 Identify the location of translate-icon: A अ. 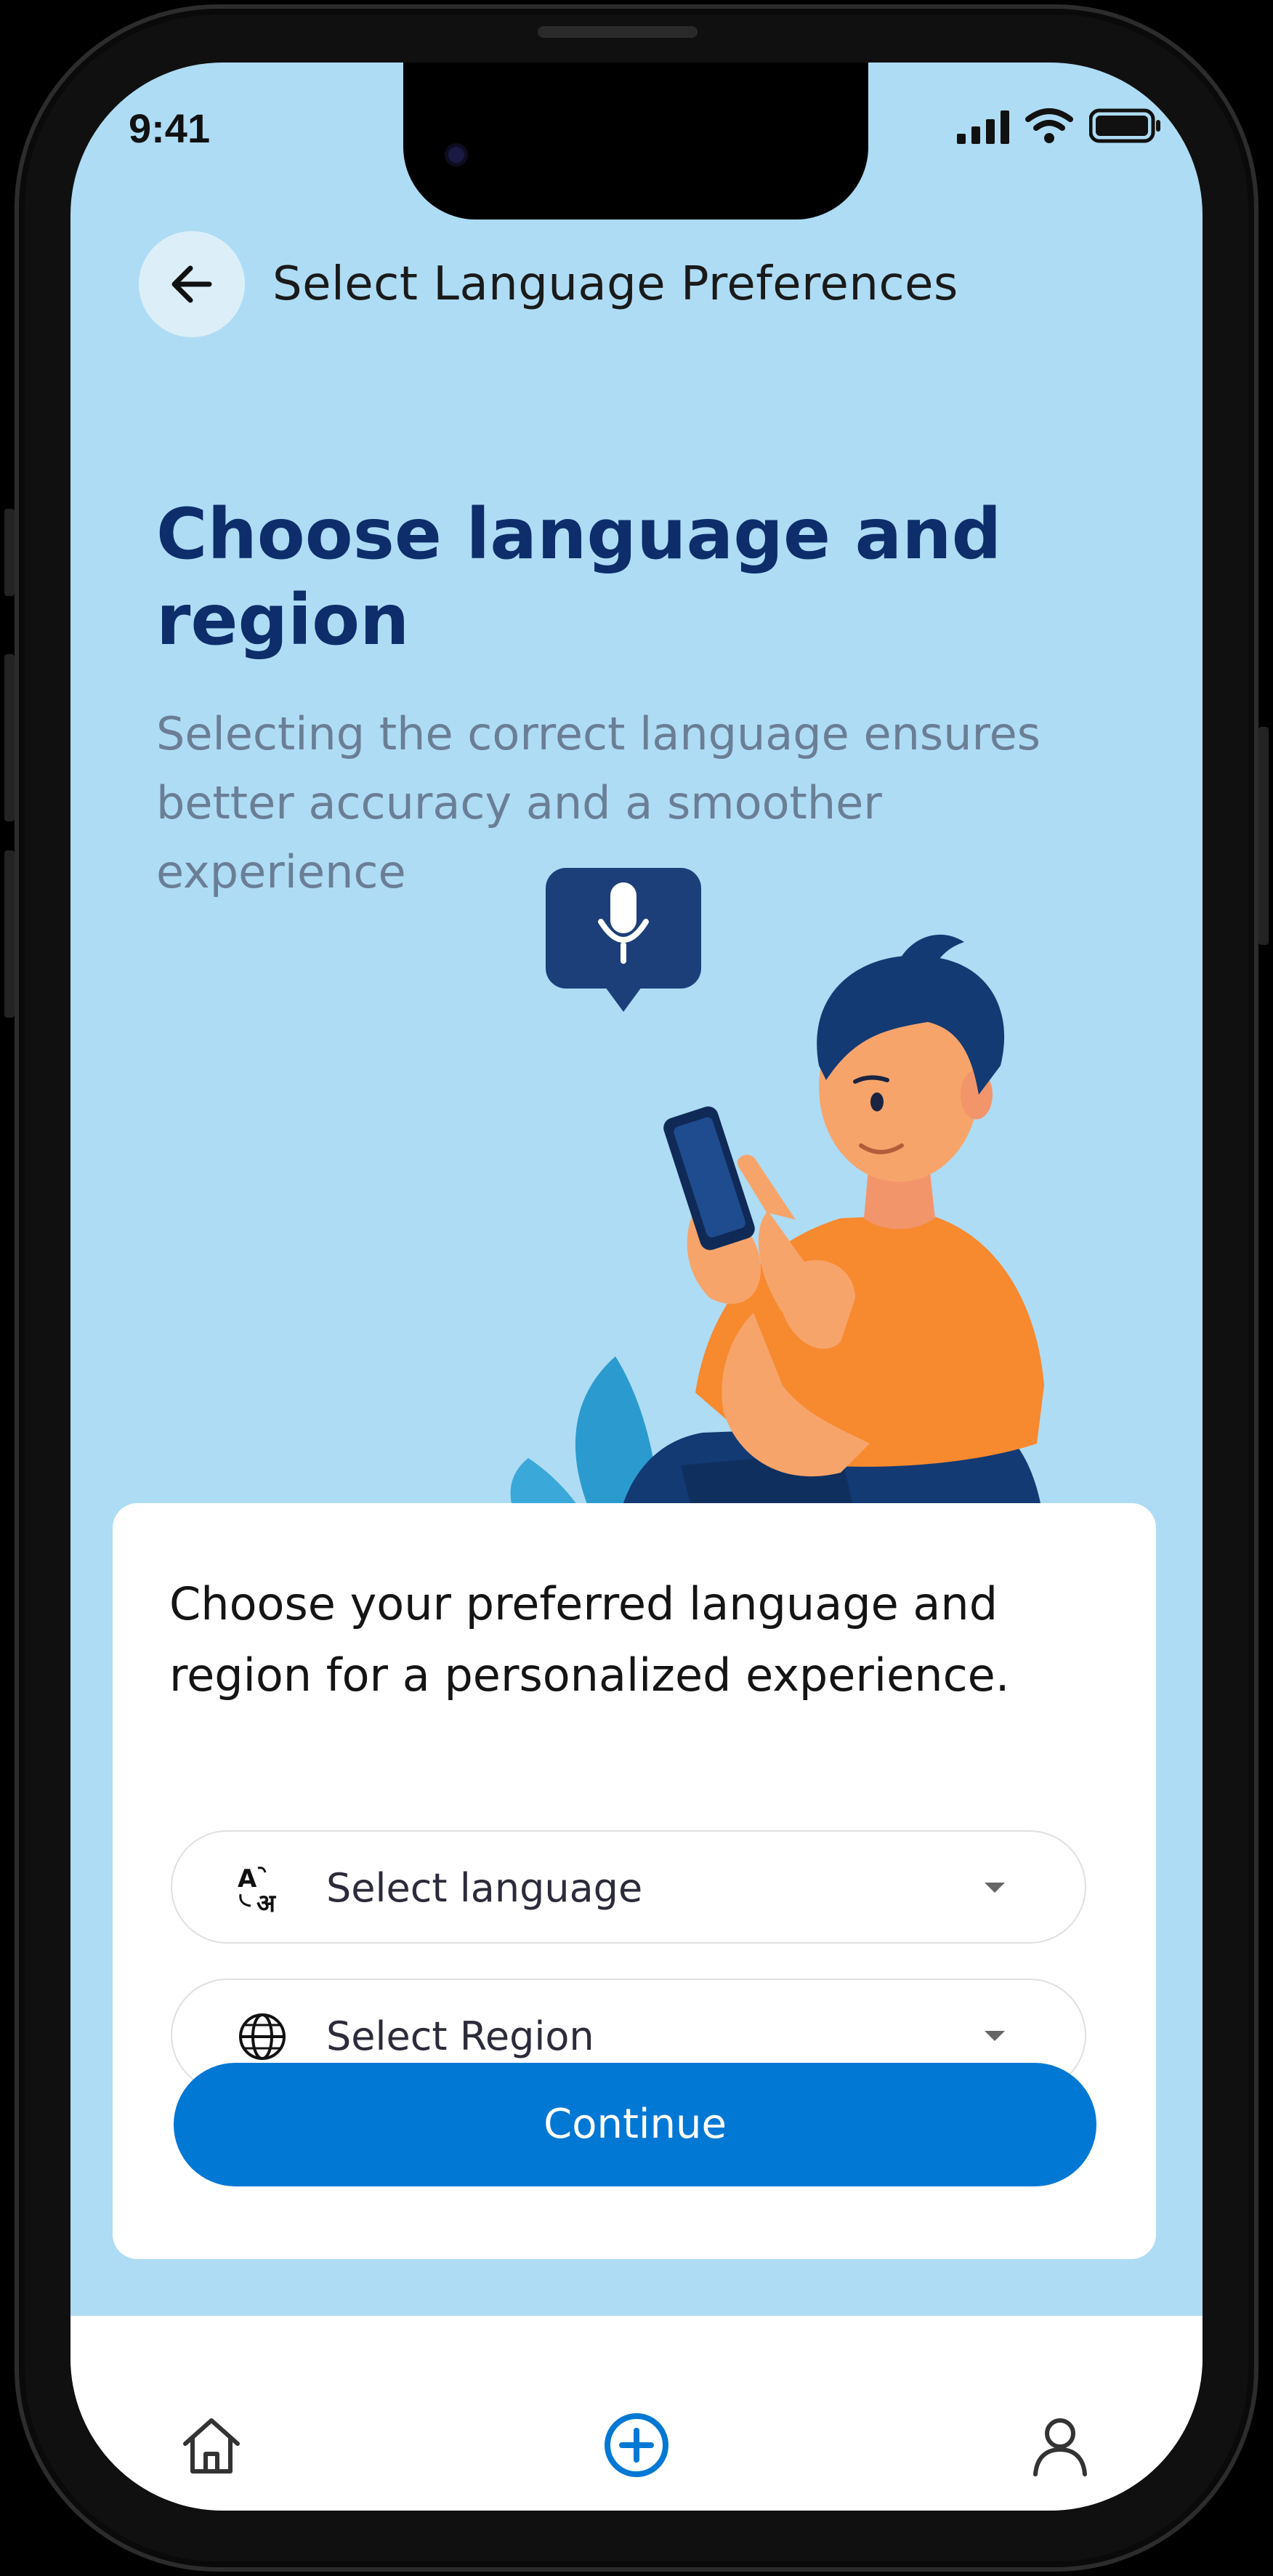
(257, 1889).